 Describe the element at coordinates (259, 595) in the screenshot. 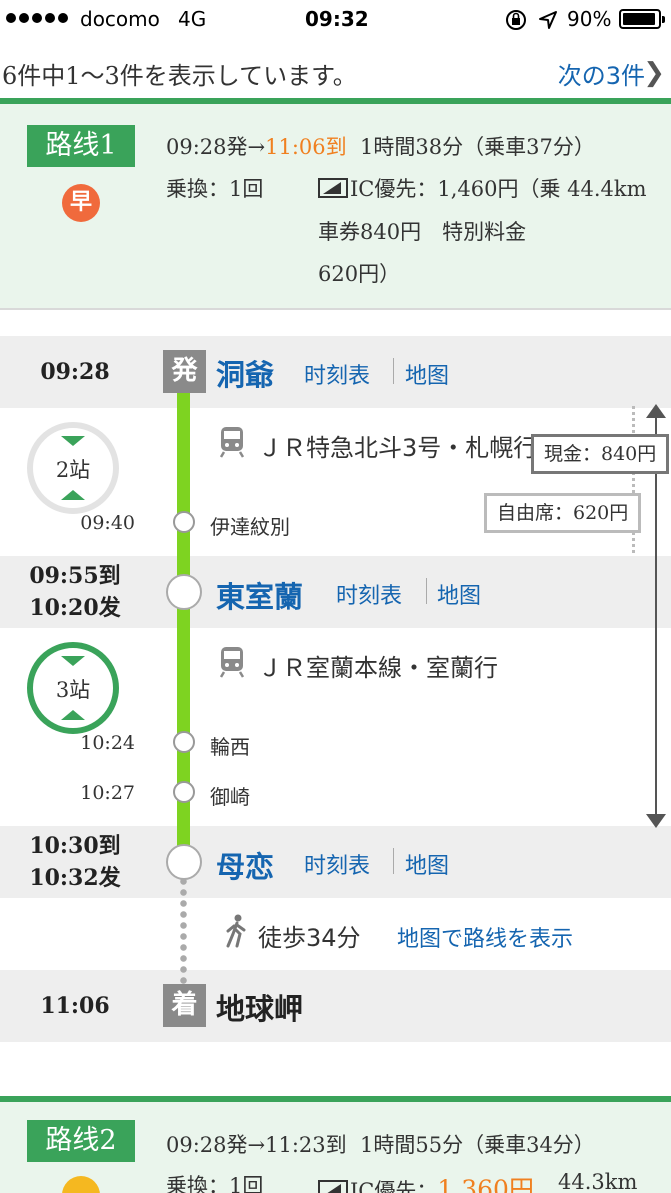

I see `station-name: 東室蘭` at that location.